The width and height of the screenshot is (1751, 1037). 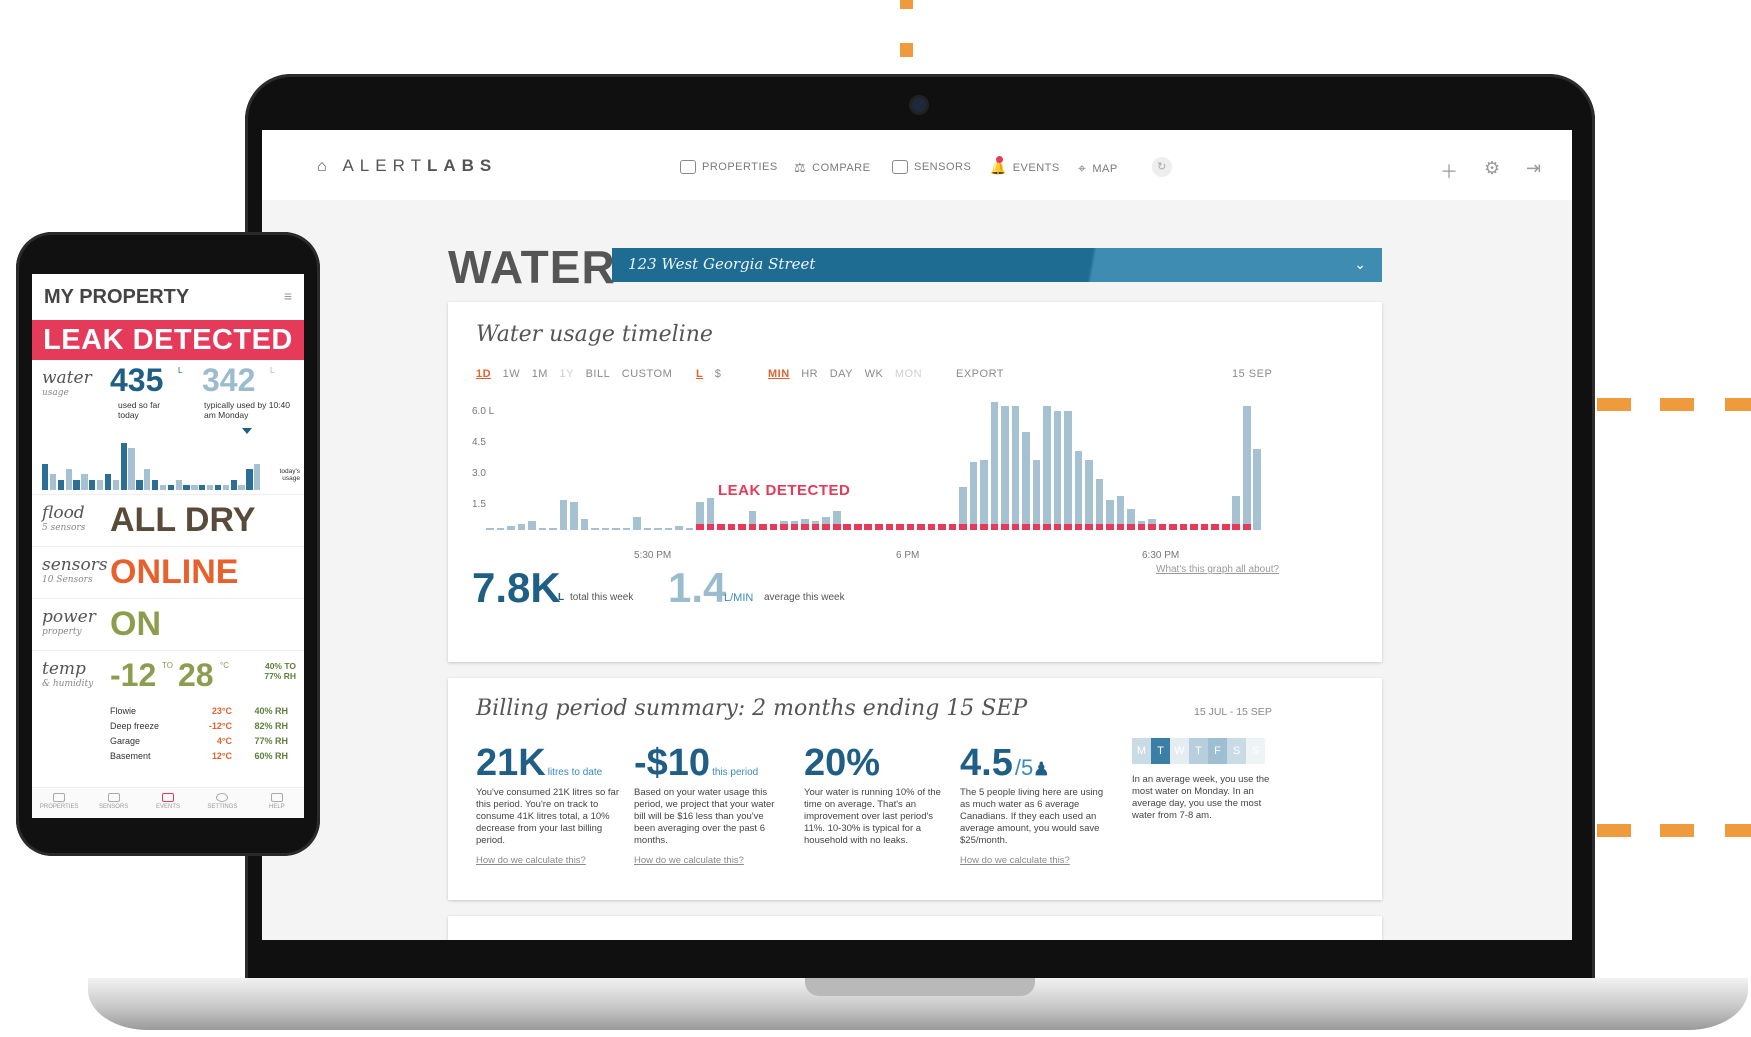 I want to click on nav-events: 🔔 EVENTS, so click(x=1025, y=166).